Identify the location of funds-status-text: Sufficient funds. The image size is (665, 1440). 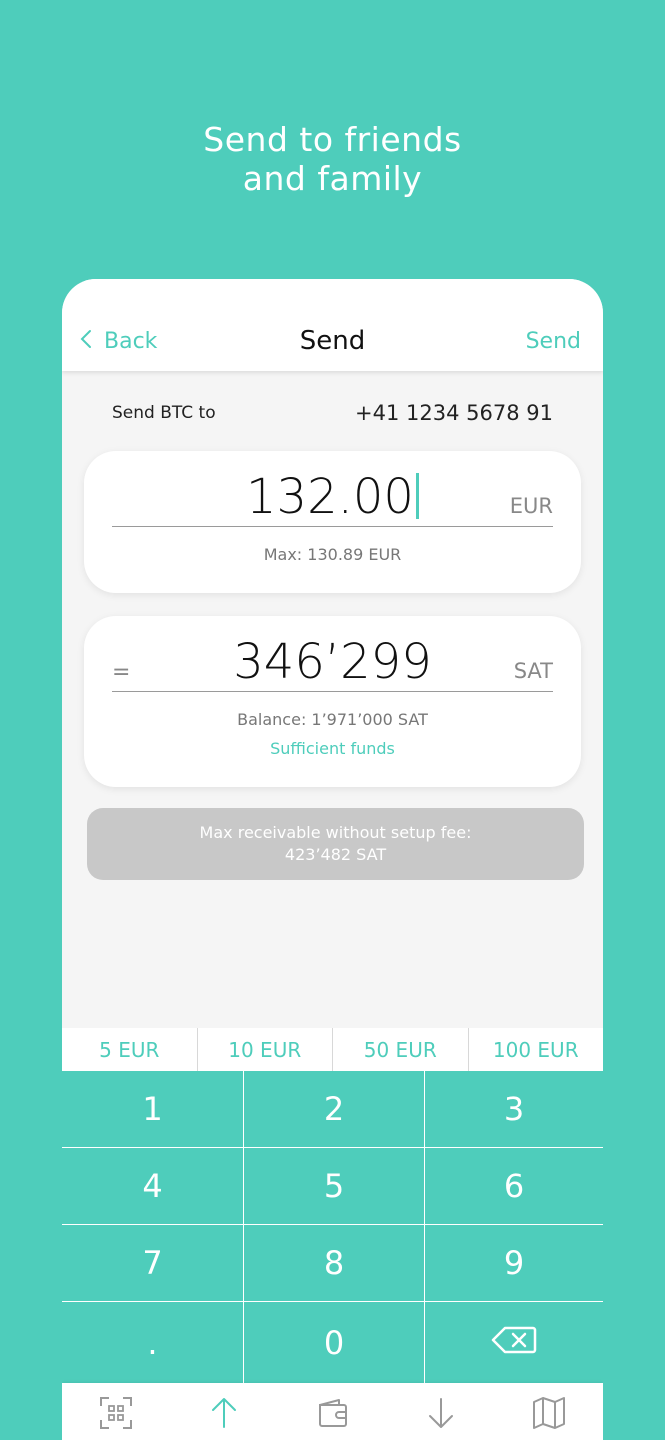
(332, 748).